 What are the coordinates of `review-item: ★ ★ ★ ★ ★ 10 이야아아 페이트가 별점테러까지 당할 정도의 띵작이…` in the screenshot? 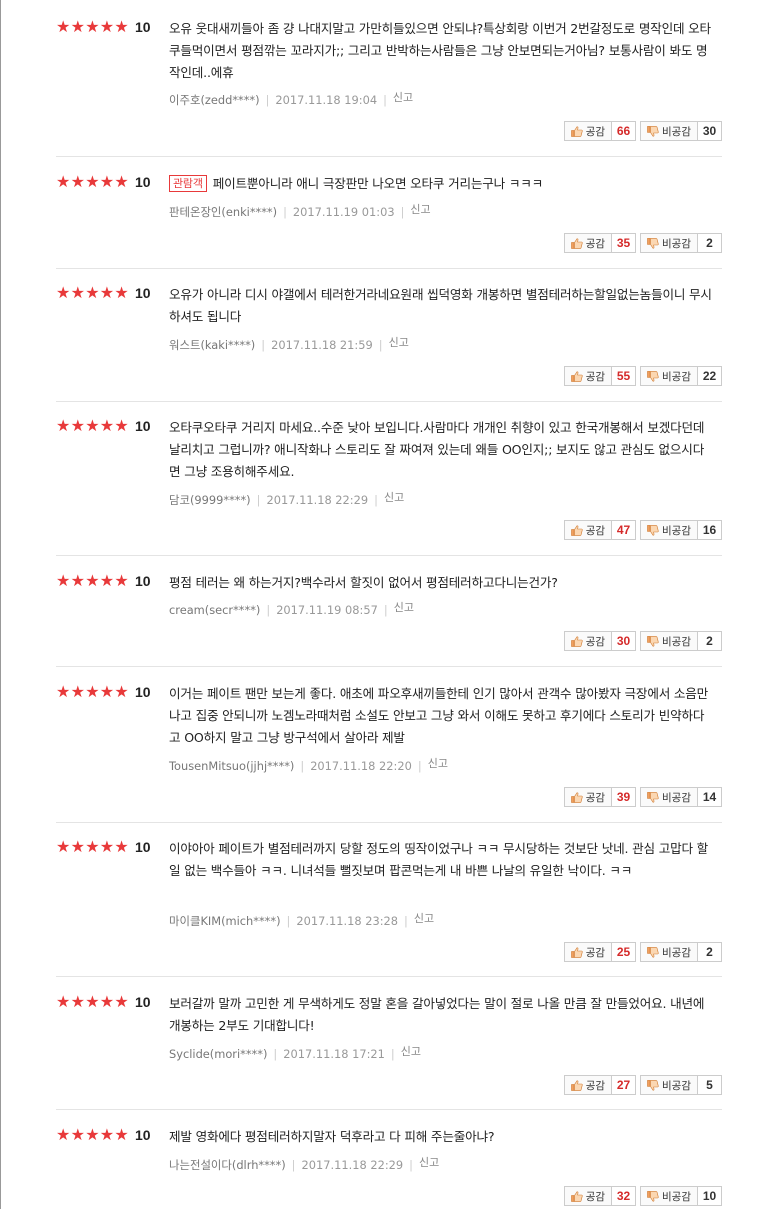 It's located at (389, 908).